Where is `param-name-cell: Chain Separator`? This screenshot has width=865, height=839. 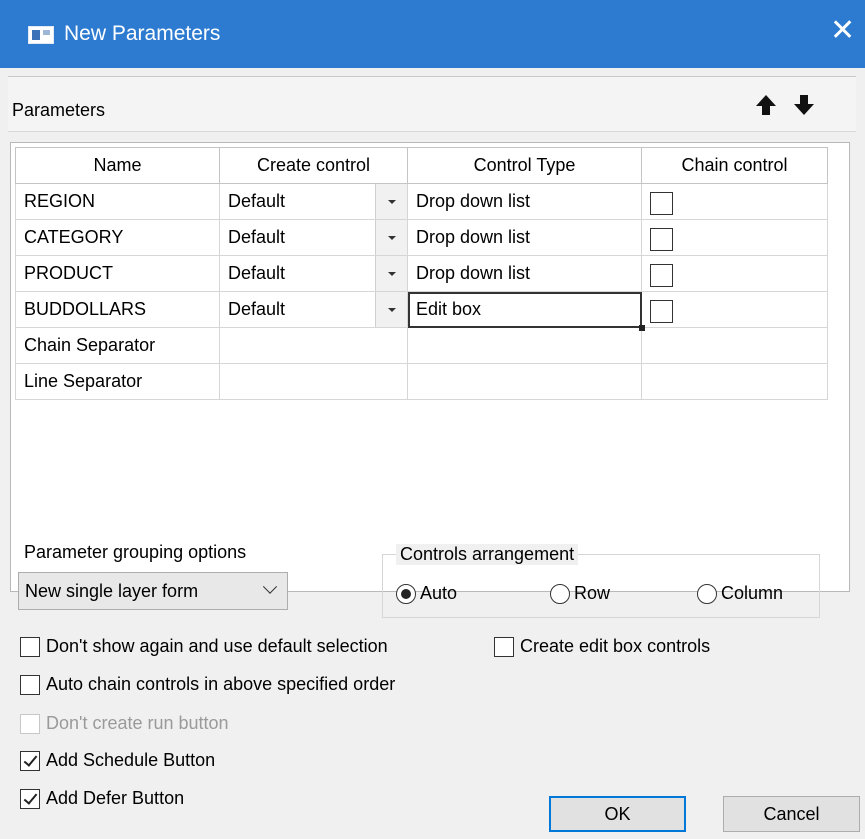
param-name-cell: Chain Separator is located at coordinates (117, 345).